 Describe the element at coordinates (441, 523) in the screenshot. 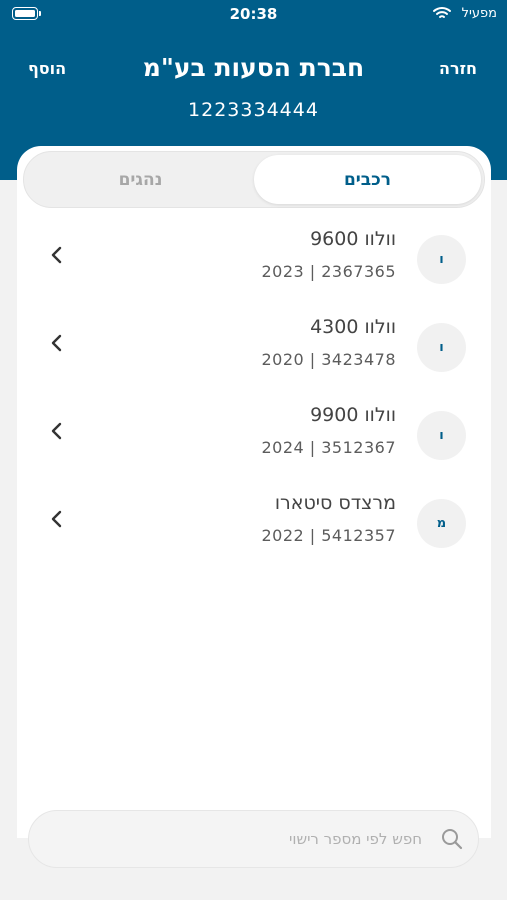

I see `avatar: מ` at that location.